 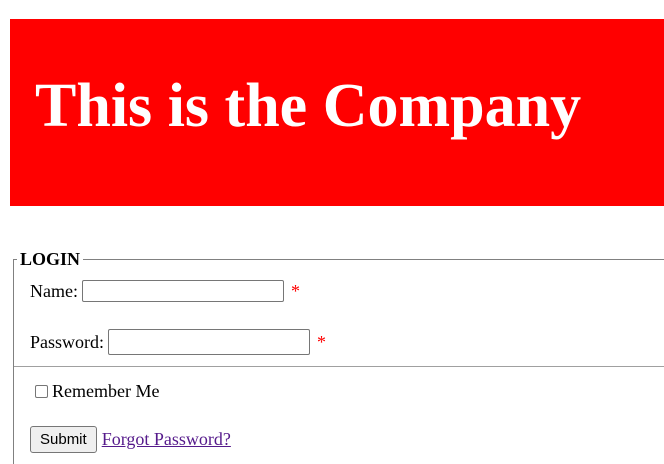 What do you see at coordinates (182, 291) in the screenshot?
I see `name-input` at bounding box center [182, 291].